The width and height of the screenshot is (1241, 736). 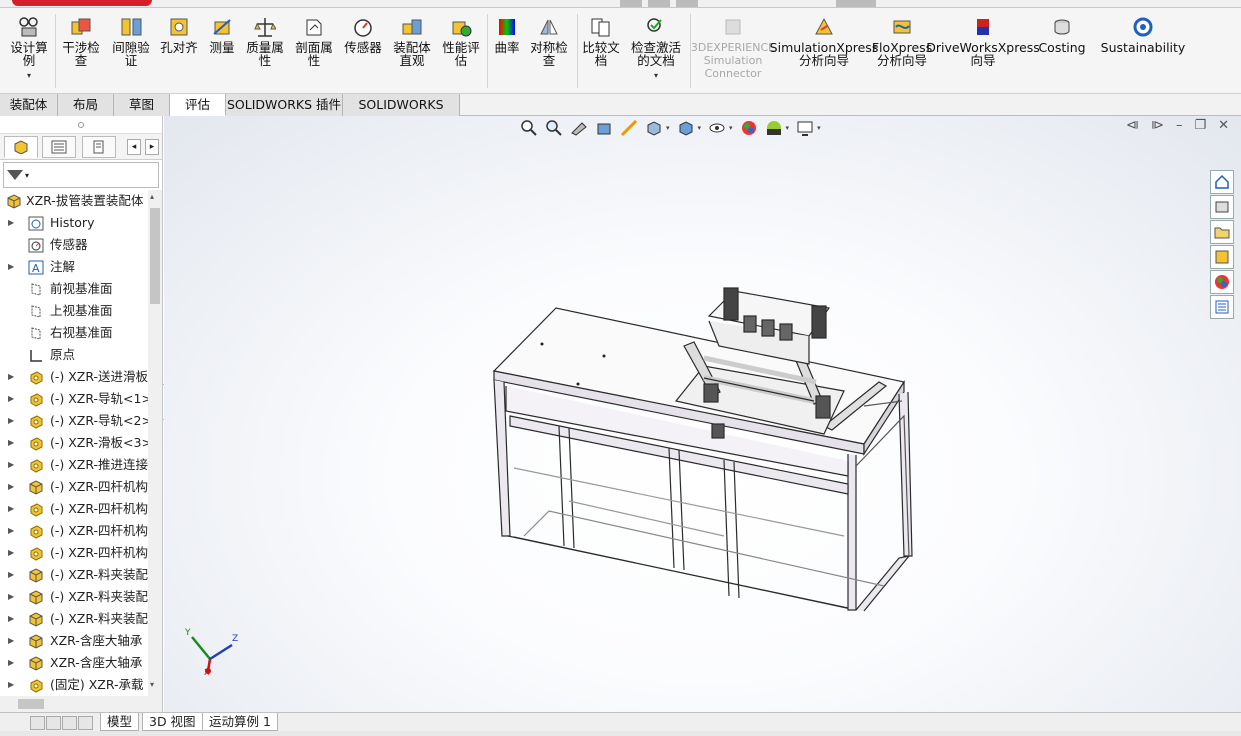 What do you see at coordinates (461, 52) in the screenshot?
I see `performance-evaluation-button: 性能评估` at bounding box center [461, 52].